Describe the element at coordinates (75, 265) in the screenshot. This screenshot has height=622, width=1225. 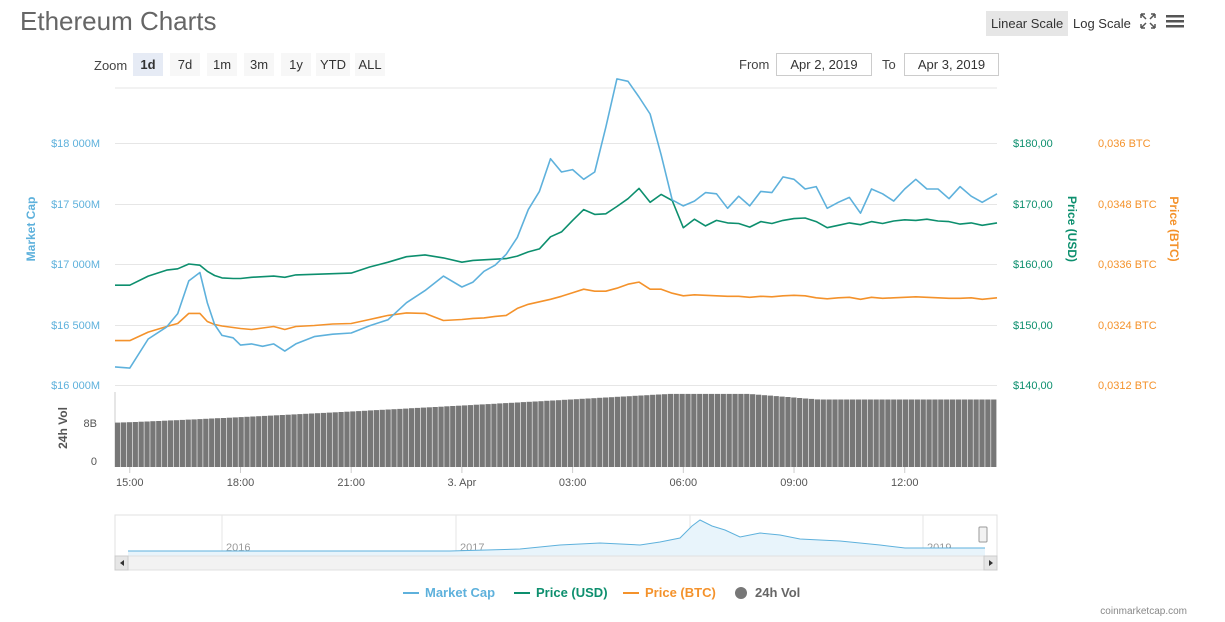
I see `market-cap-tick-label: $17 000M` at that location.